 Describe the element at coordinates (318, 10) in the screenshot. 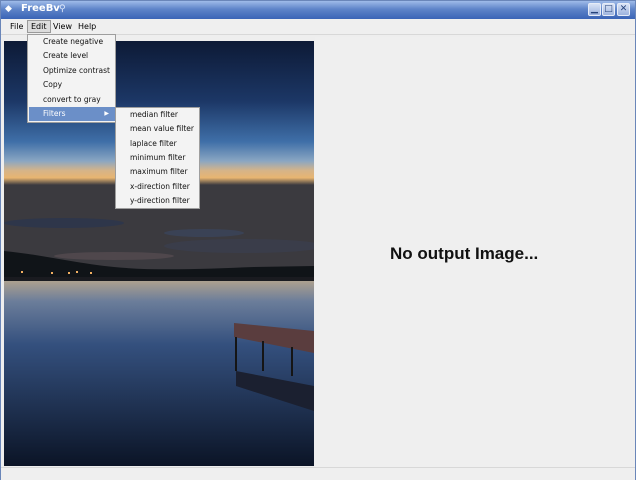

I see `title-bar: ◆ FreeBv ⚲ ▁ □ ✕` at that location.